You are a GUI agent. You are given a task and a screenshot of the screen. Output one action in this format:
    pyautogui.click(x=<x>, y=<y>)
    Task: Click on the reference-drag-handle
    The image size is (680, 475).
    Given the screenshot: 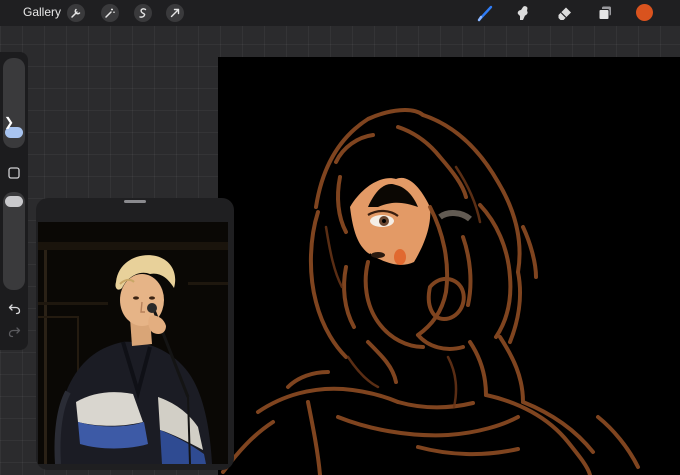 What is the action you would take?
    pyautogui.click(x=135, y=201)
    